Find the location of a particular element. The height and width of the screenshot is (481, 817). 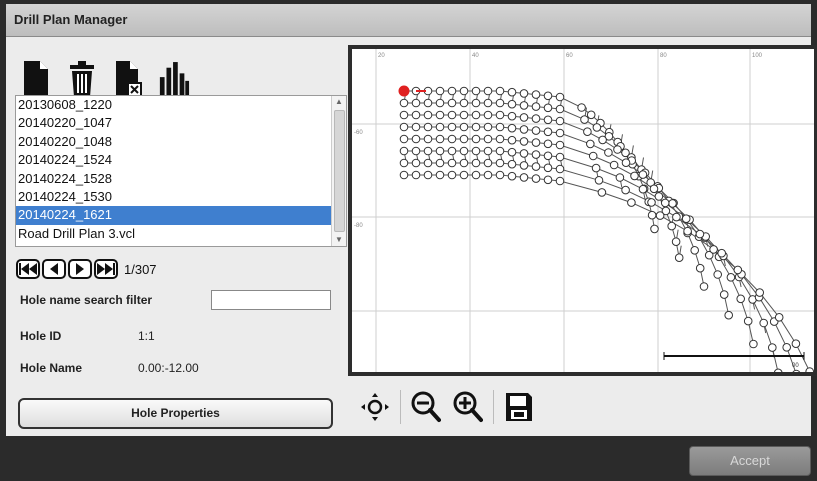

search-filter-label: Hole name search filter is located at coordinates (86, 300).